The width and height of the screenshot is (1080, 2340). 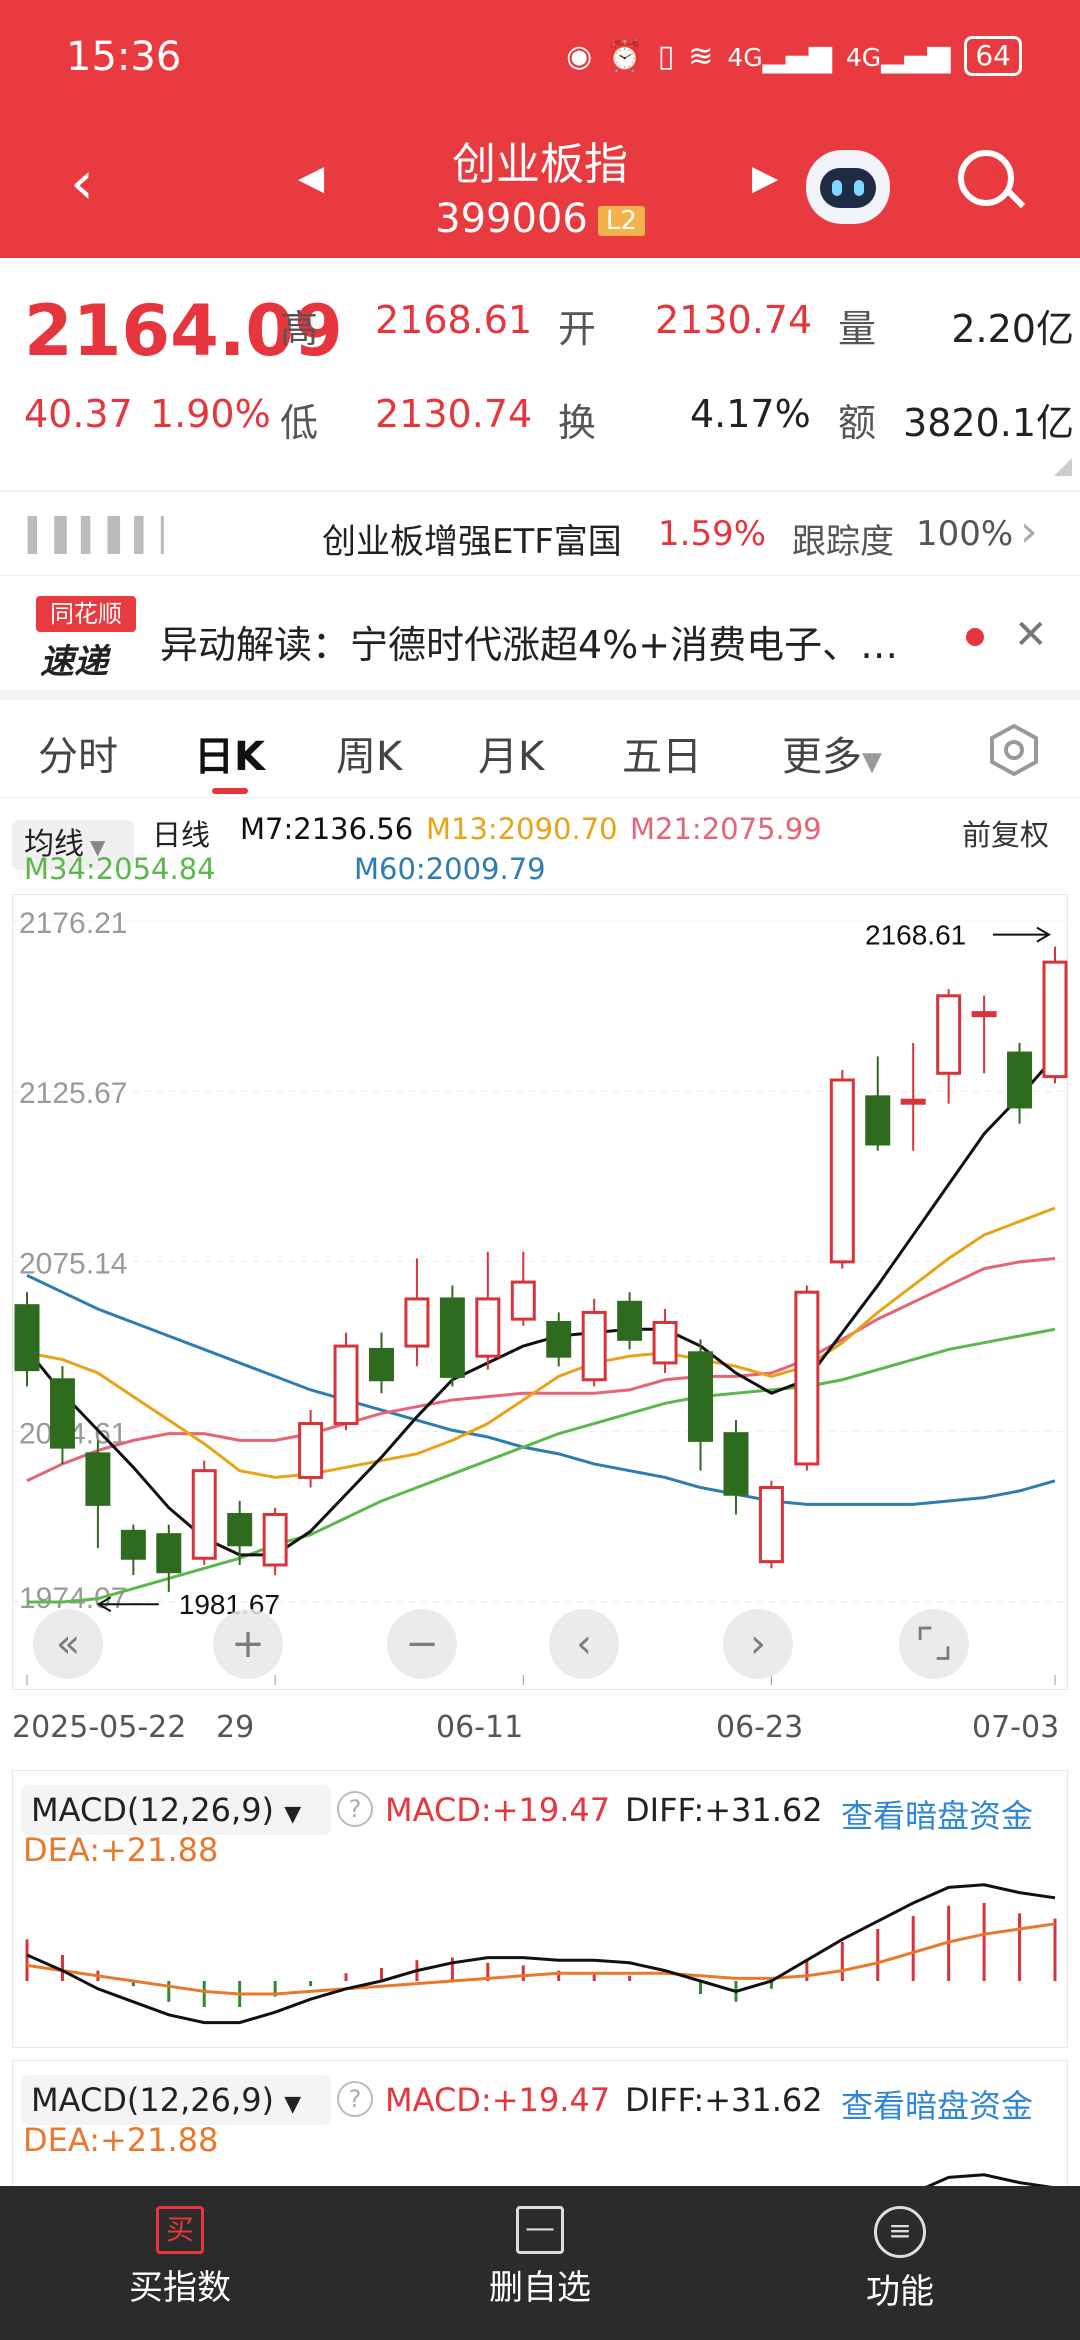 I want to click on high-label: 高, so click(x=299, y=329).